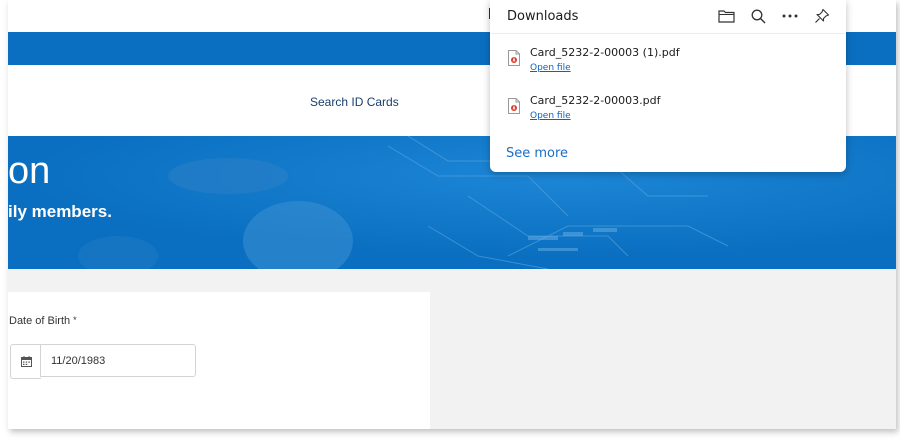 The image size is (900, 439). I want to click on search-icon, so click(758, 16).